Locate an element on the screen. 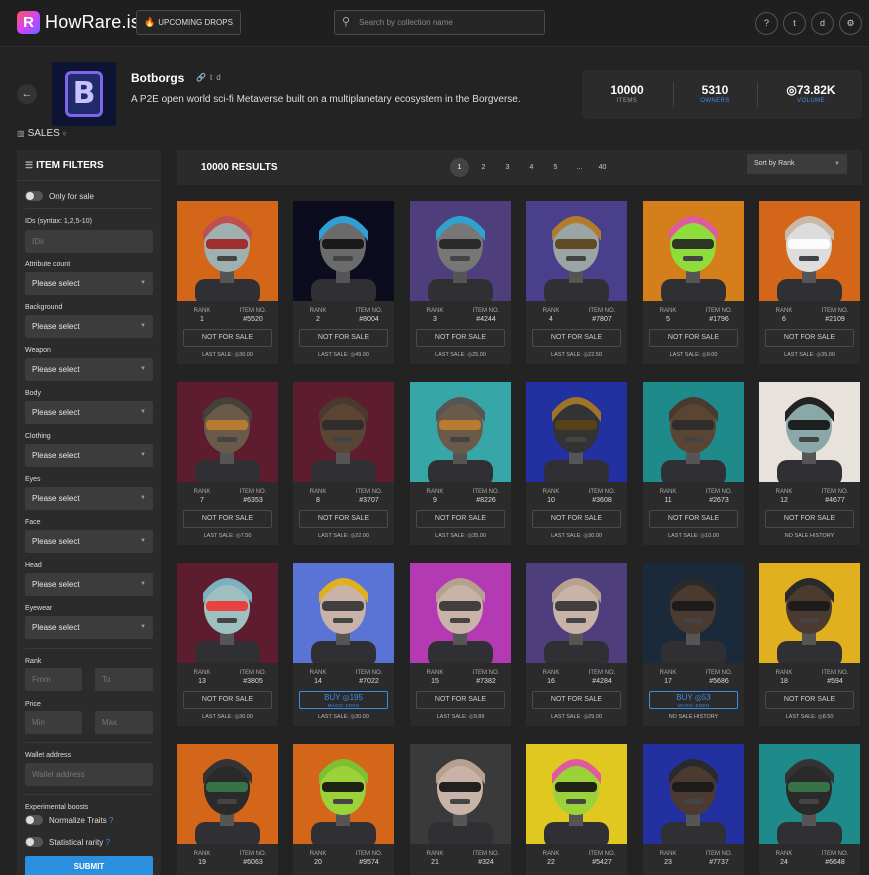  normalize-traits-toggle is located at coordinates (34, 820).